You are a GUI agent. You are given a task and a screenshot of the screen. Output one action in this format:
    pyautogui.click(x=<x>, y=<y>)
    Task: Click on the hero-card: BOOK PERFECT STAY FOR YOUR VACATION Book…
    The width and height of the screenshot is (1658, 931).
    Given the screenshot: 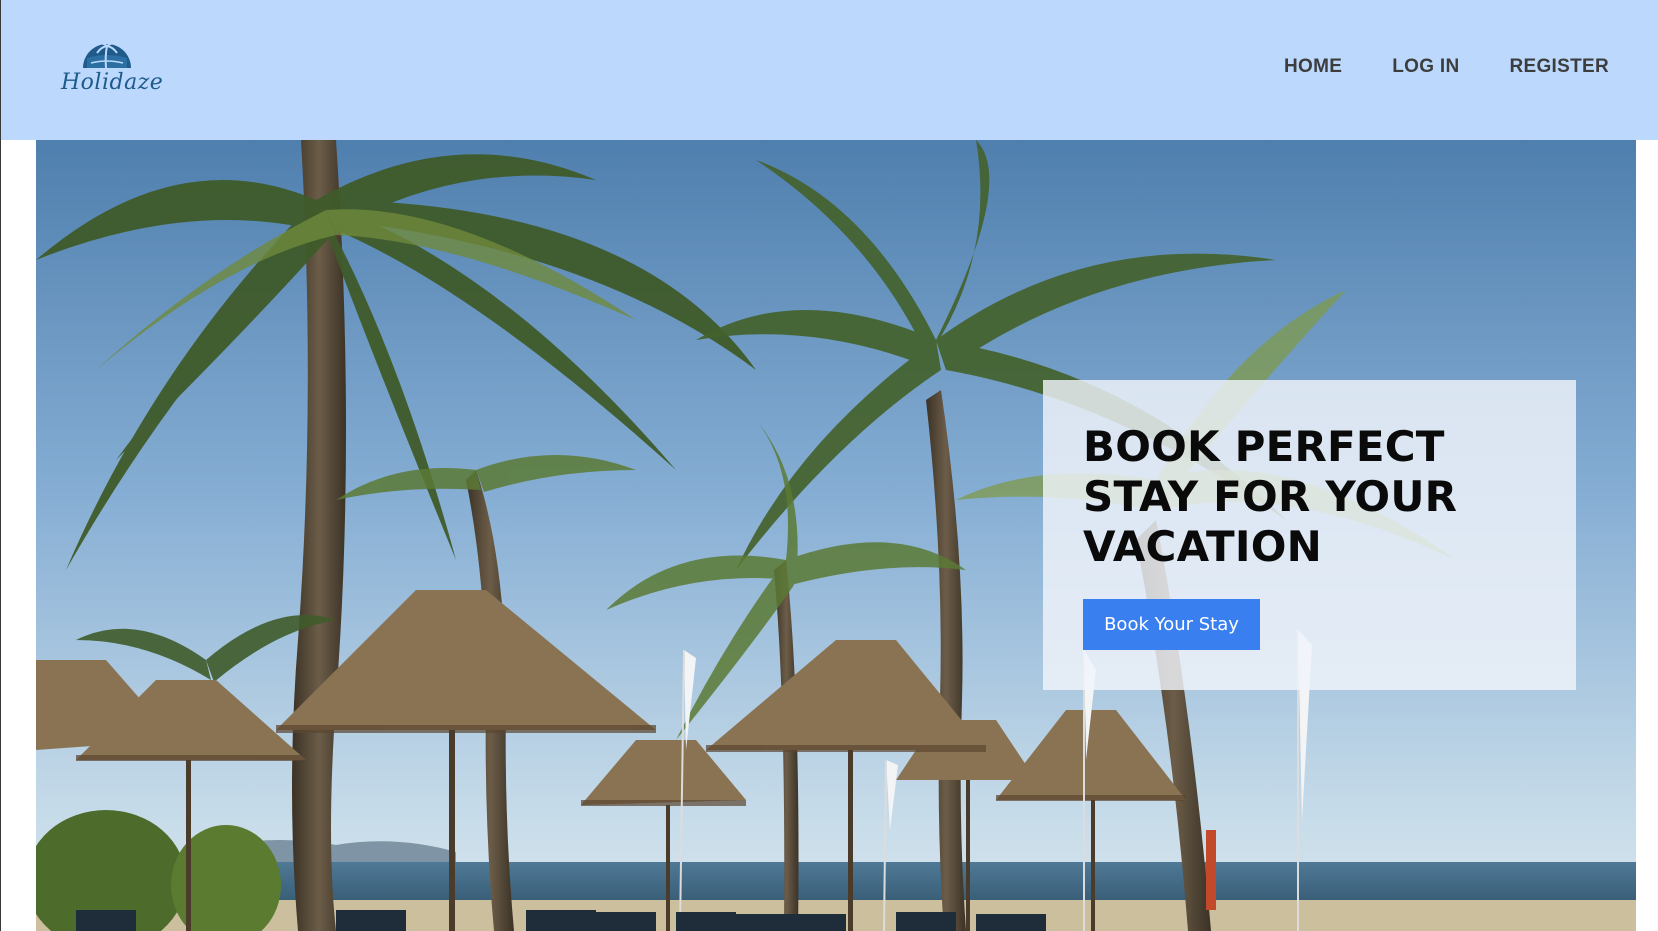 What is the action you would take?
    pyautogui.click(x=1309, y=535)
    